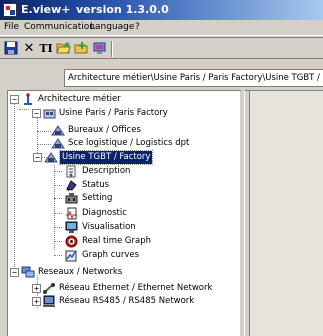  Describe the element at coordinates (59, 27) in the screenshot. I see `menu-communication: Communication` at that location.